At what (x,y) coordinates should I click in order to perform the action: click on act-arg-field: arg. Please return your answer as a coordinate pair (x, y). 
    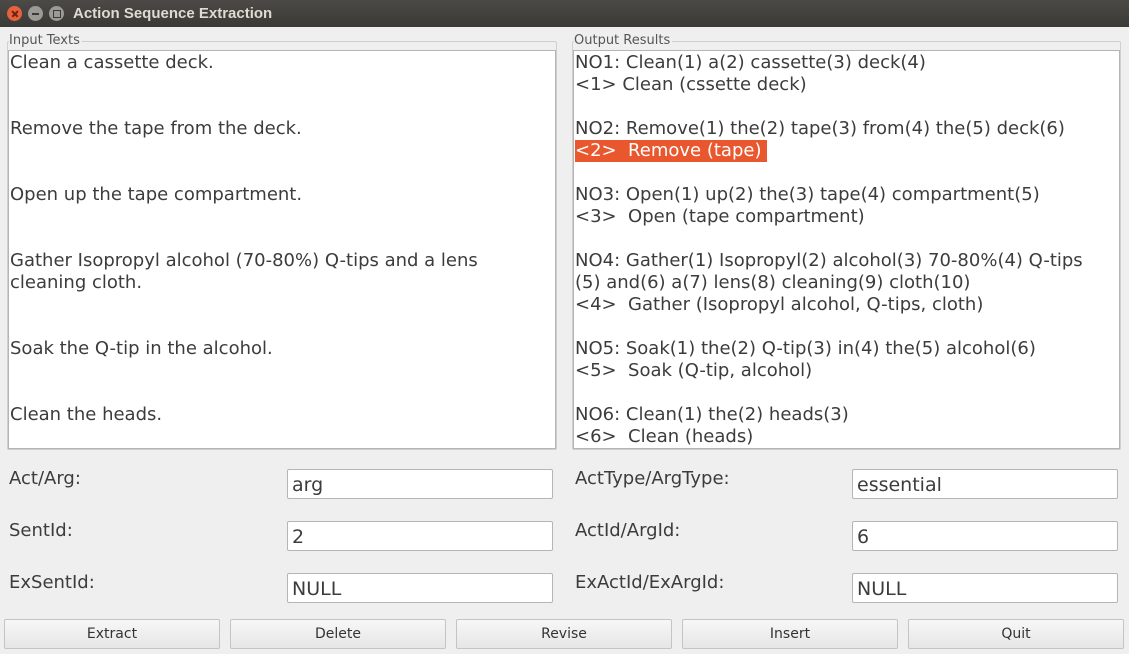
    Looking at the image, I should click on (420, 484).